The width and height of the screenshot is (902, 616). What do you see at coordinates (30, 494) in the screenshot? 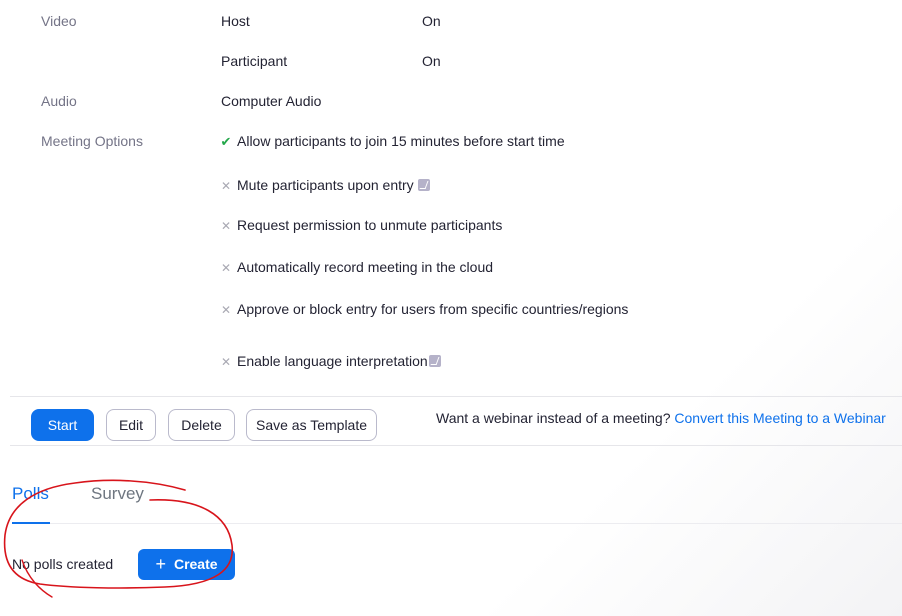
I see `tab-polls: Polls` at bounding box center [30, 494].